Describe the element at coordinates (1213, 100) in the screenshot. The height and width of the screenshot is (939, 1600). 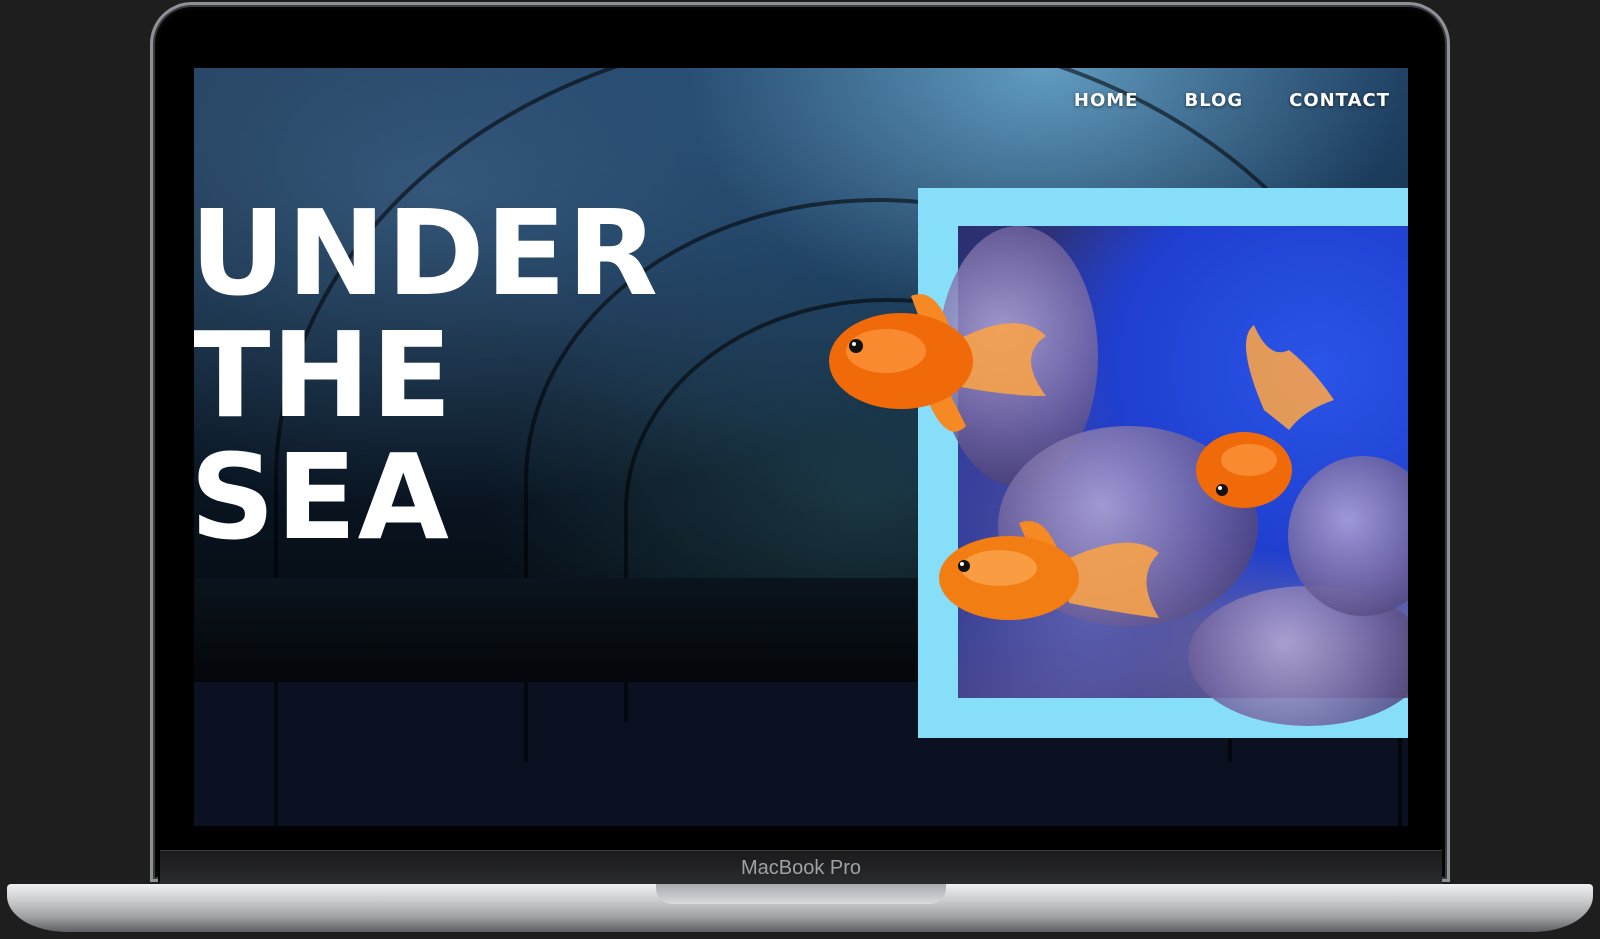
I see `nav-blog-link: BLOG` at that location.